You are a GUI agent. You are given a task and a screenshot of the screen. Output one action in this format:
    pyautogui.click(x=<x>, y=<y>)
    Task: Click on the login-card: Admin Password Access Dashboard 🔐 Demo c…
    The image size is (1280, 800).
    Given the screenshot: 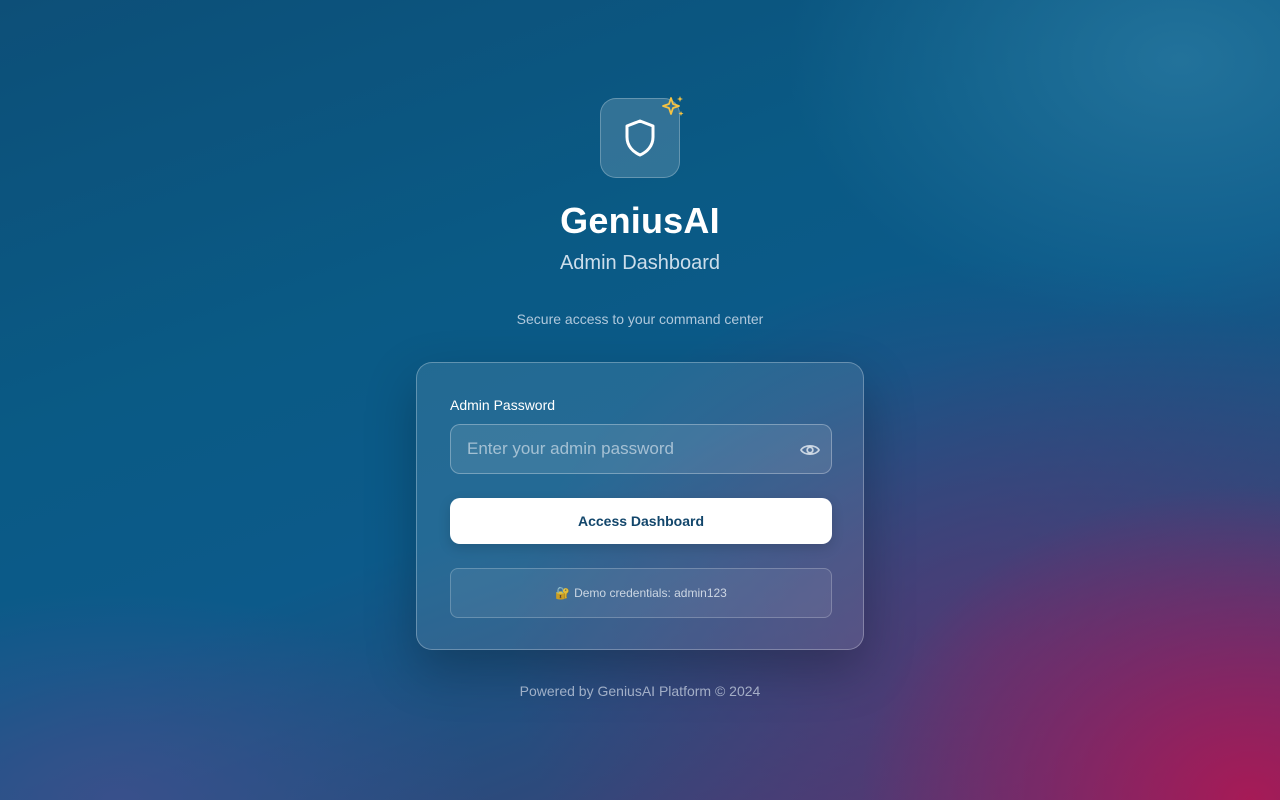 What is the action you would take?
    pyautogui.click(x=640, y=506)
    